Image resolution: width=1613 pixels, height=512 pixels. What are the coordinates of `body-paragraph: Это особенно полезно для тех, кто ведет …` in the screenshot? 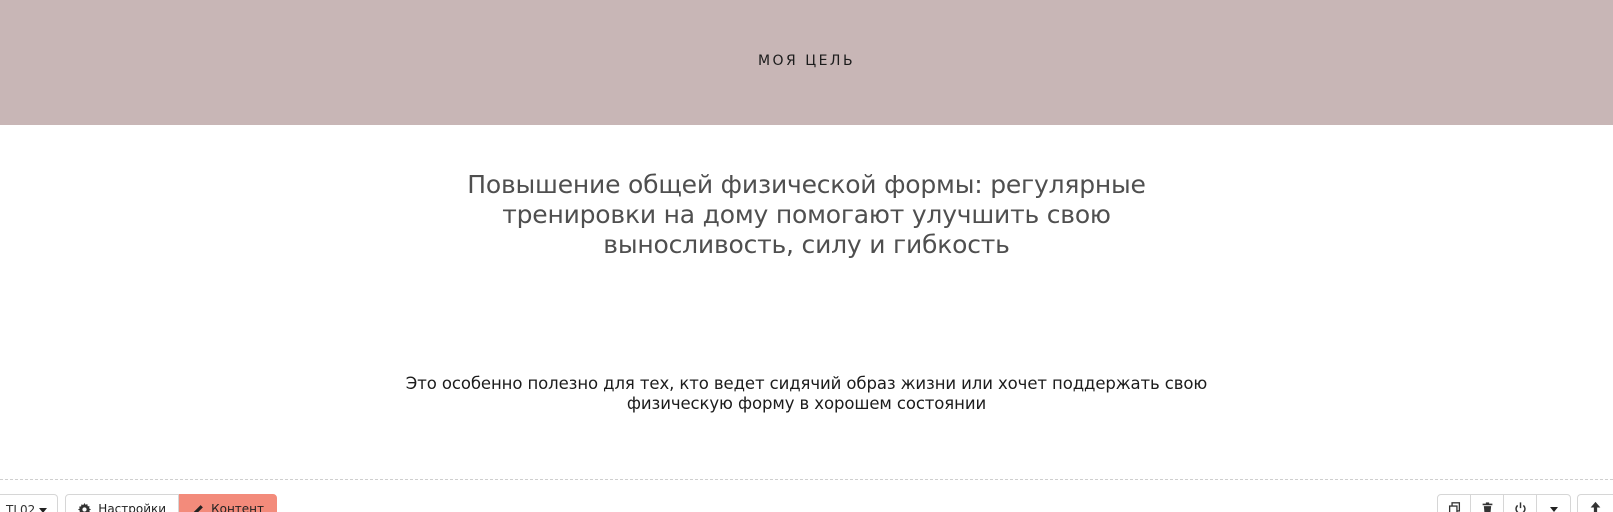 It's located at (806, 393).